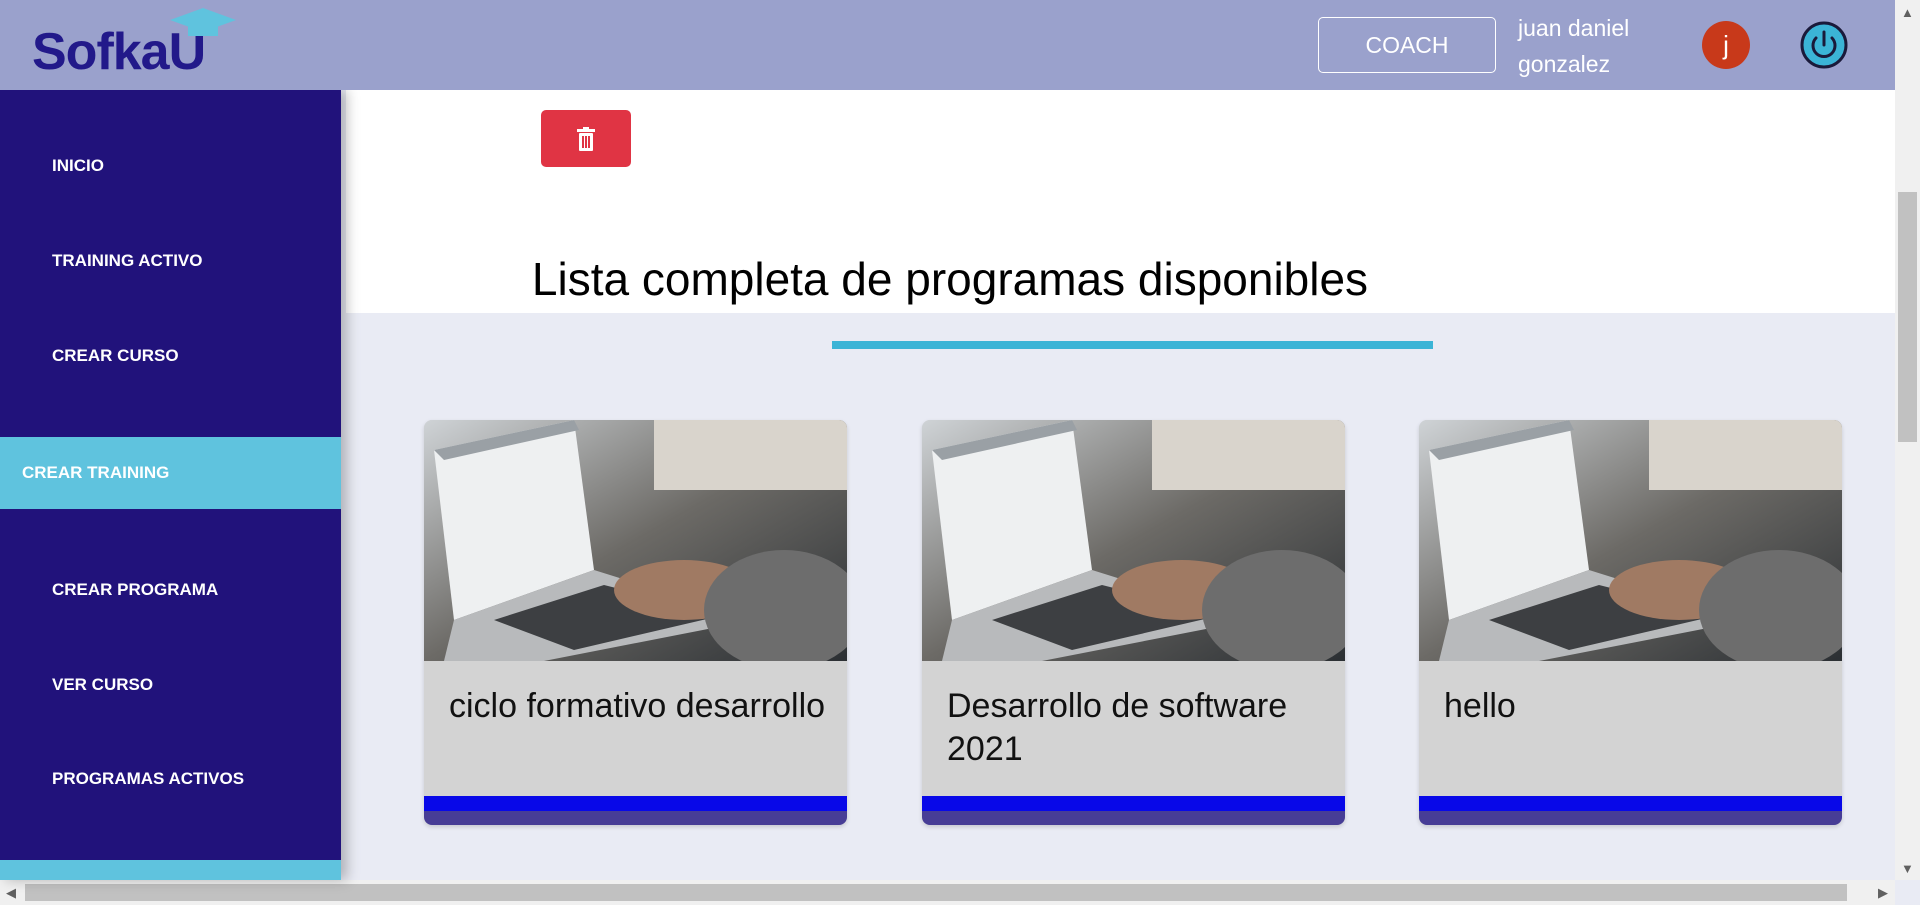 The width and height of the screenshot is (1920, 905). I want to click on program-card: ciclo formativo desarrollo, so click(635, 622).